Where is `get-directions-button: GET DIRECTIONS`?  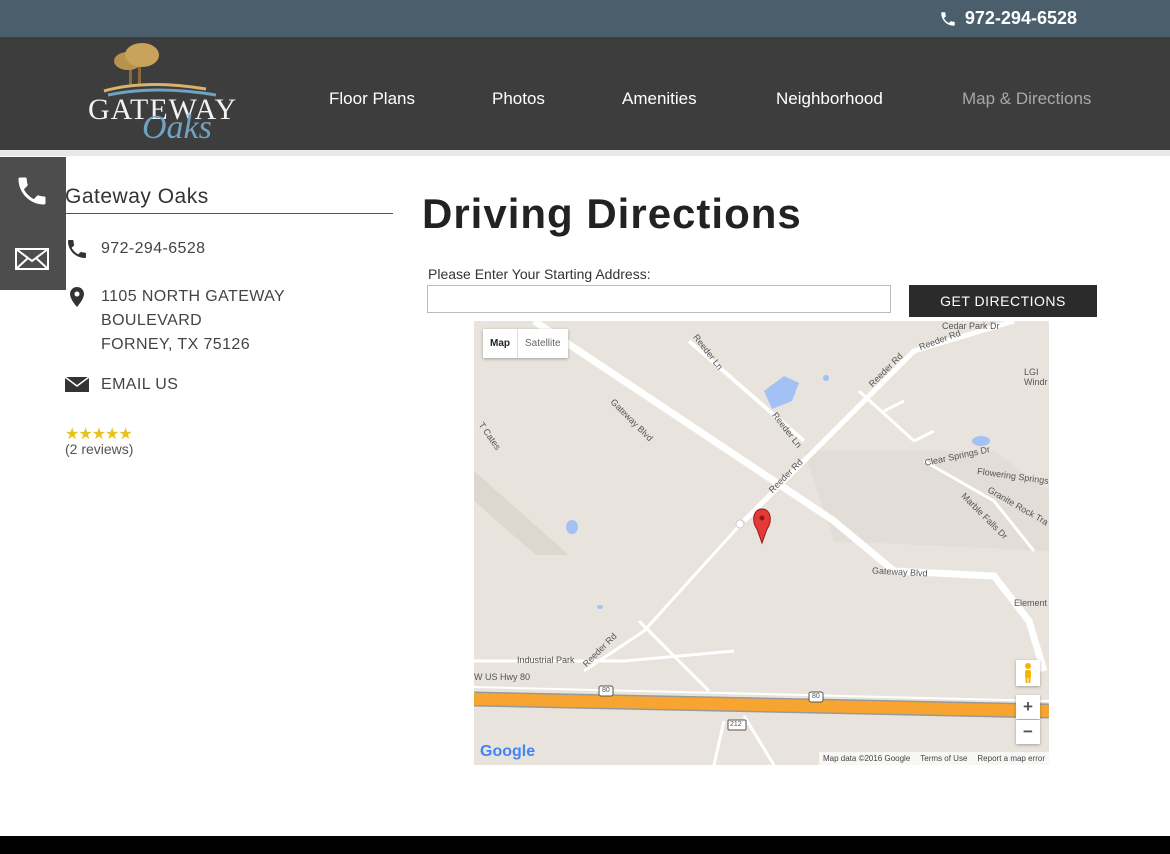 get-directions-button: GET DIRECTIONS is located at coordinates (1003, 301).